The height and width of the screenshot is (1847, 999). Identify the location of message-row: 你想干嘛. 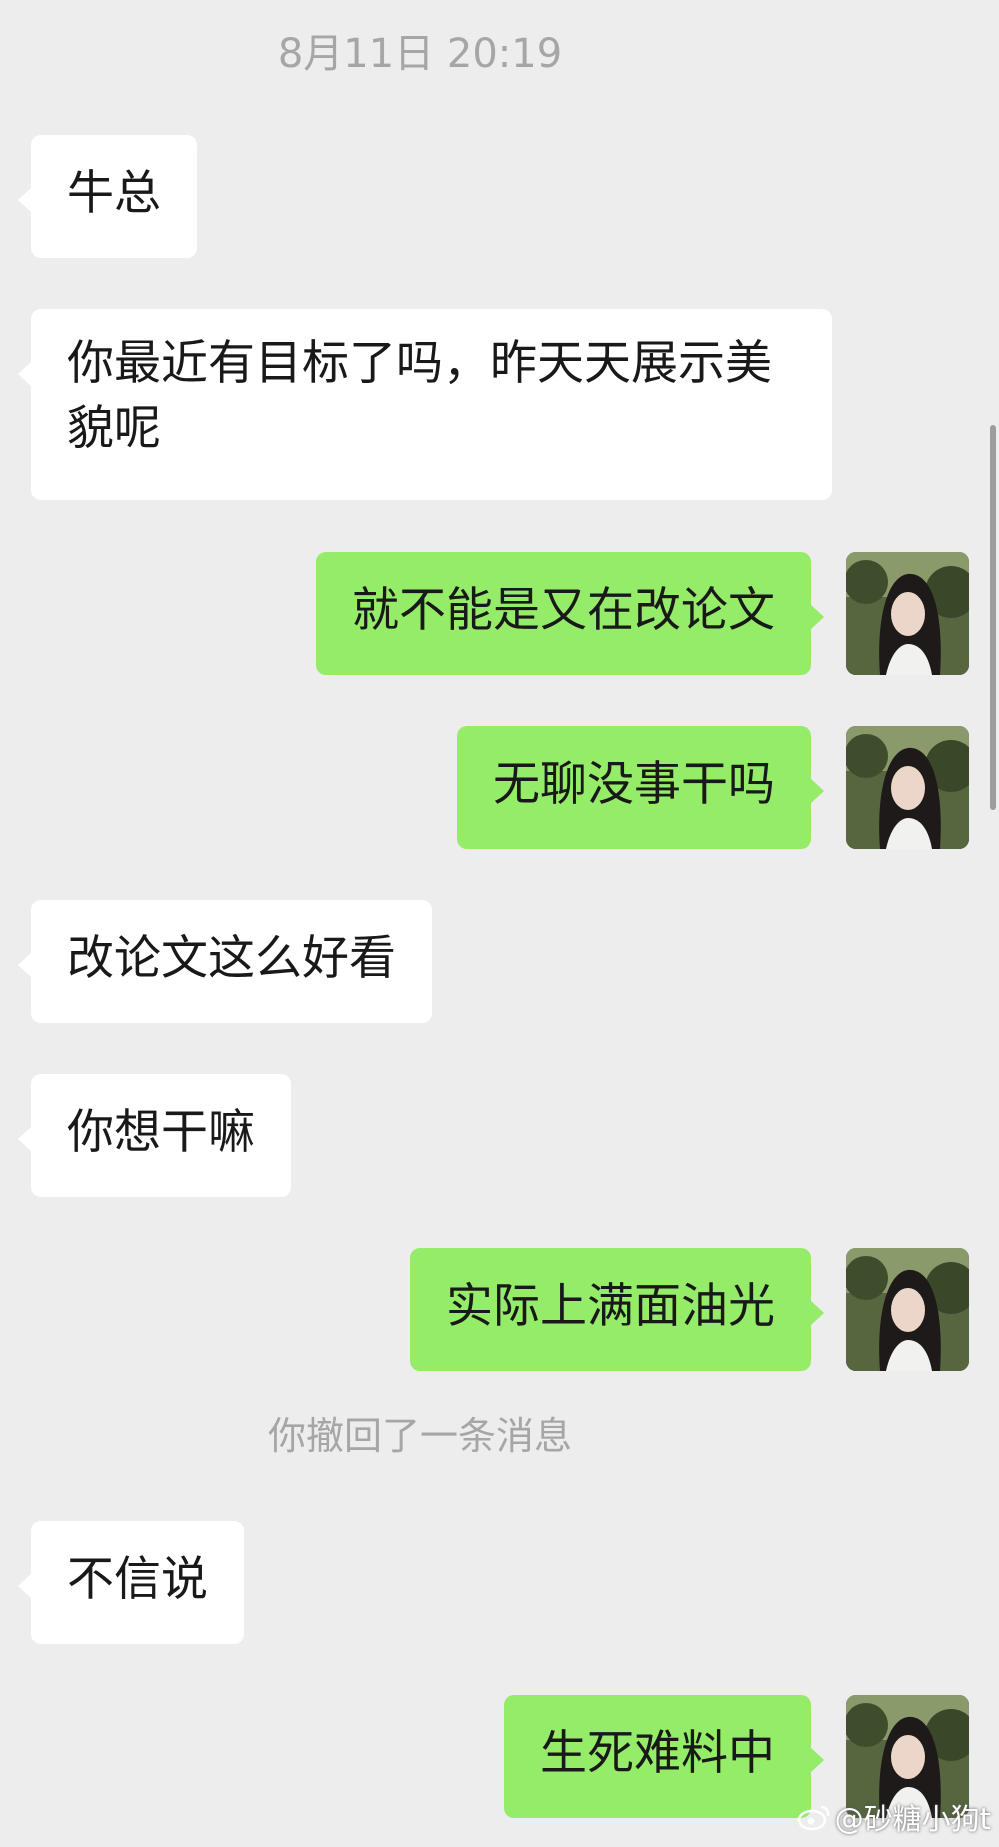
(499, 1135).